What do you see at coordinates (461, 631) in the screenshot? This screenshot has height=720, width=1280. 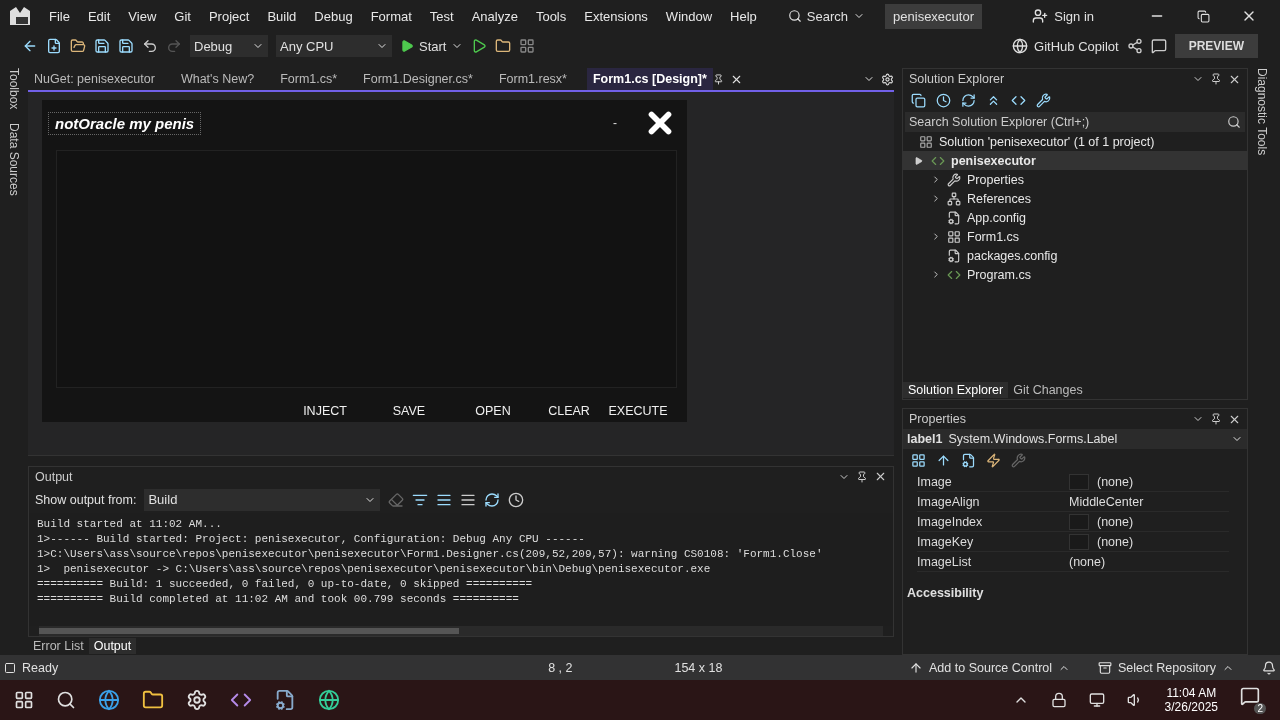 I see `horizontal-scrollbar` at bounding box center [461, 631].